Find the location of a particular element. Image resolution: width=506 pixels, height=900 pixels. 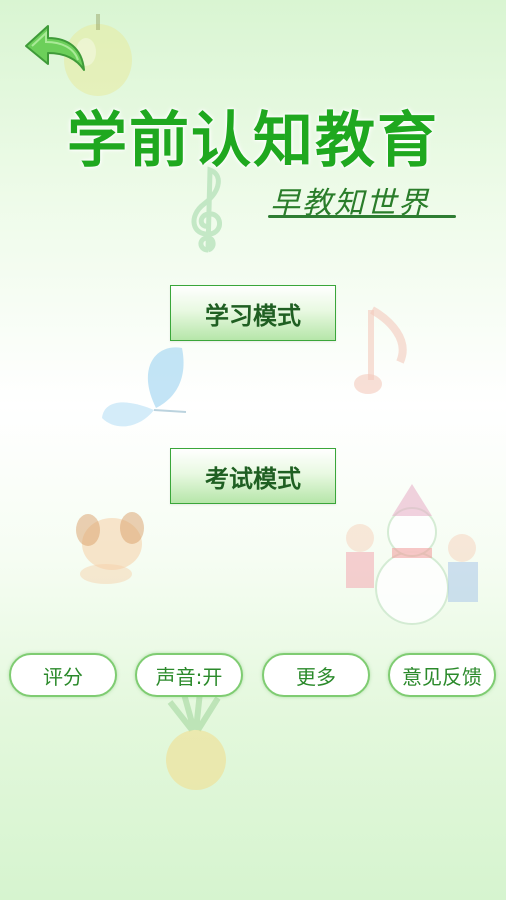

back-arrow-icon is located at coordinates (55, 48).